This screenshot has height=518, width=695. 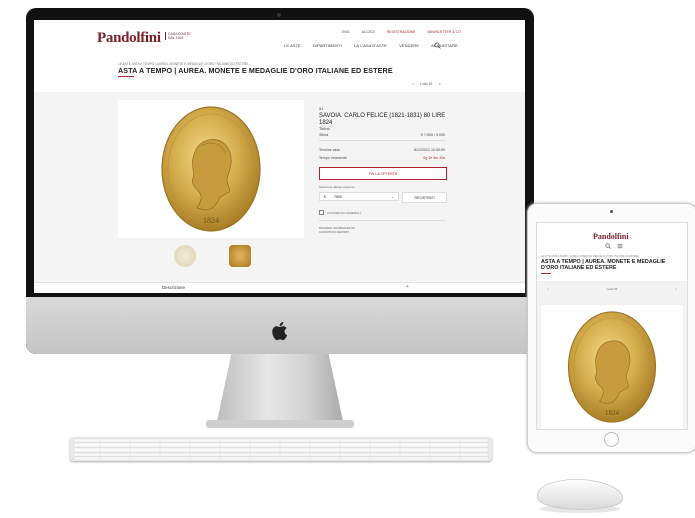 What do you see at coordinates (368, 32) in the screenshot?
I see `top-link-login: ACCEDI` at bounding box center [368, 32].